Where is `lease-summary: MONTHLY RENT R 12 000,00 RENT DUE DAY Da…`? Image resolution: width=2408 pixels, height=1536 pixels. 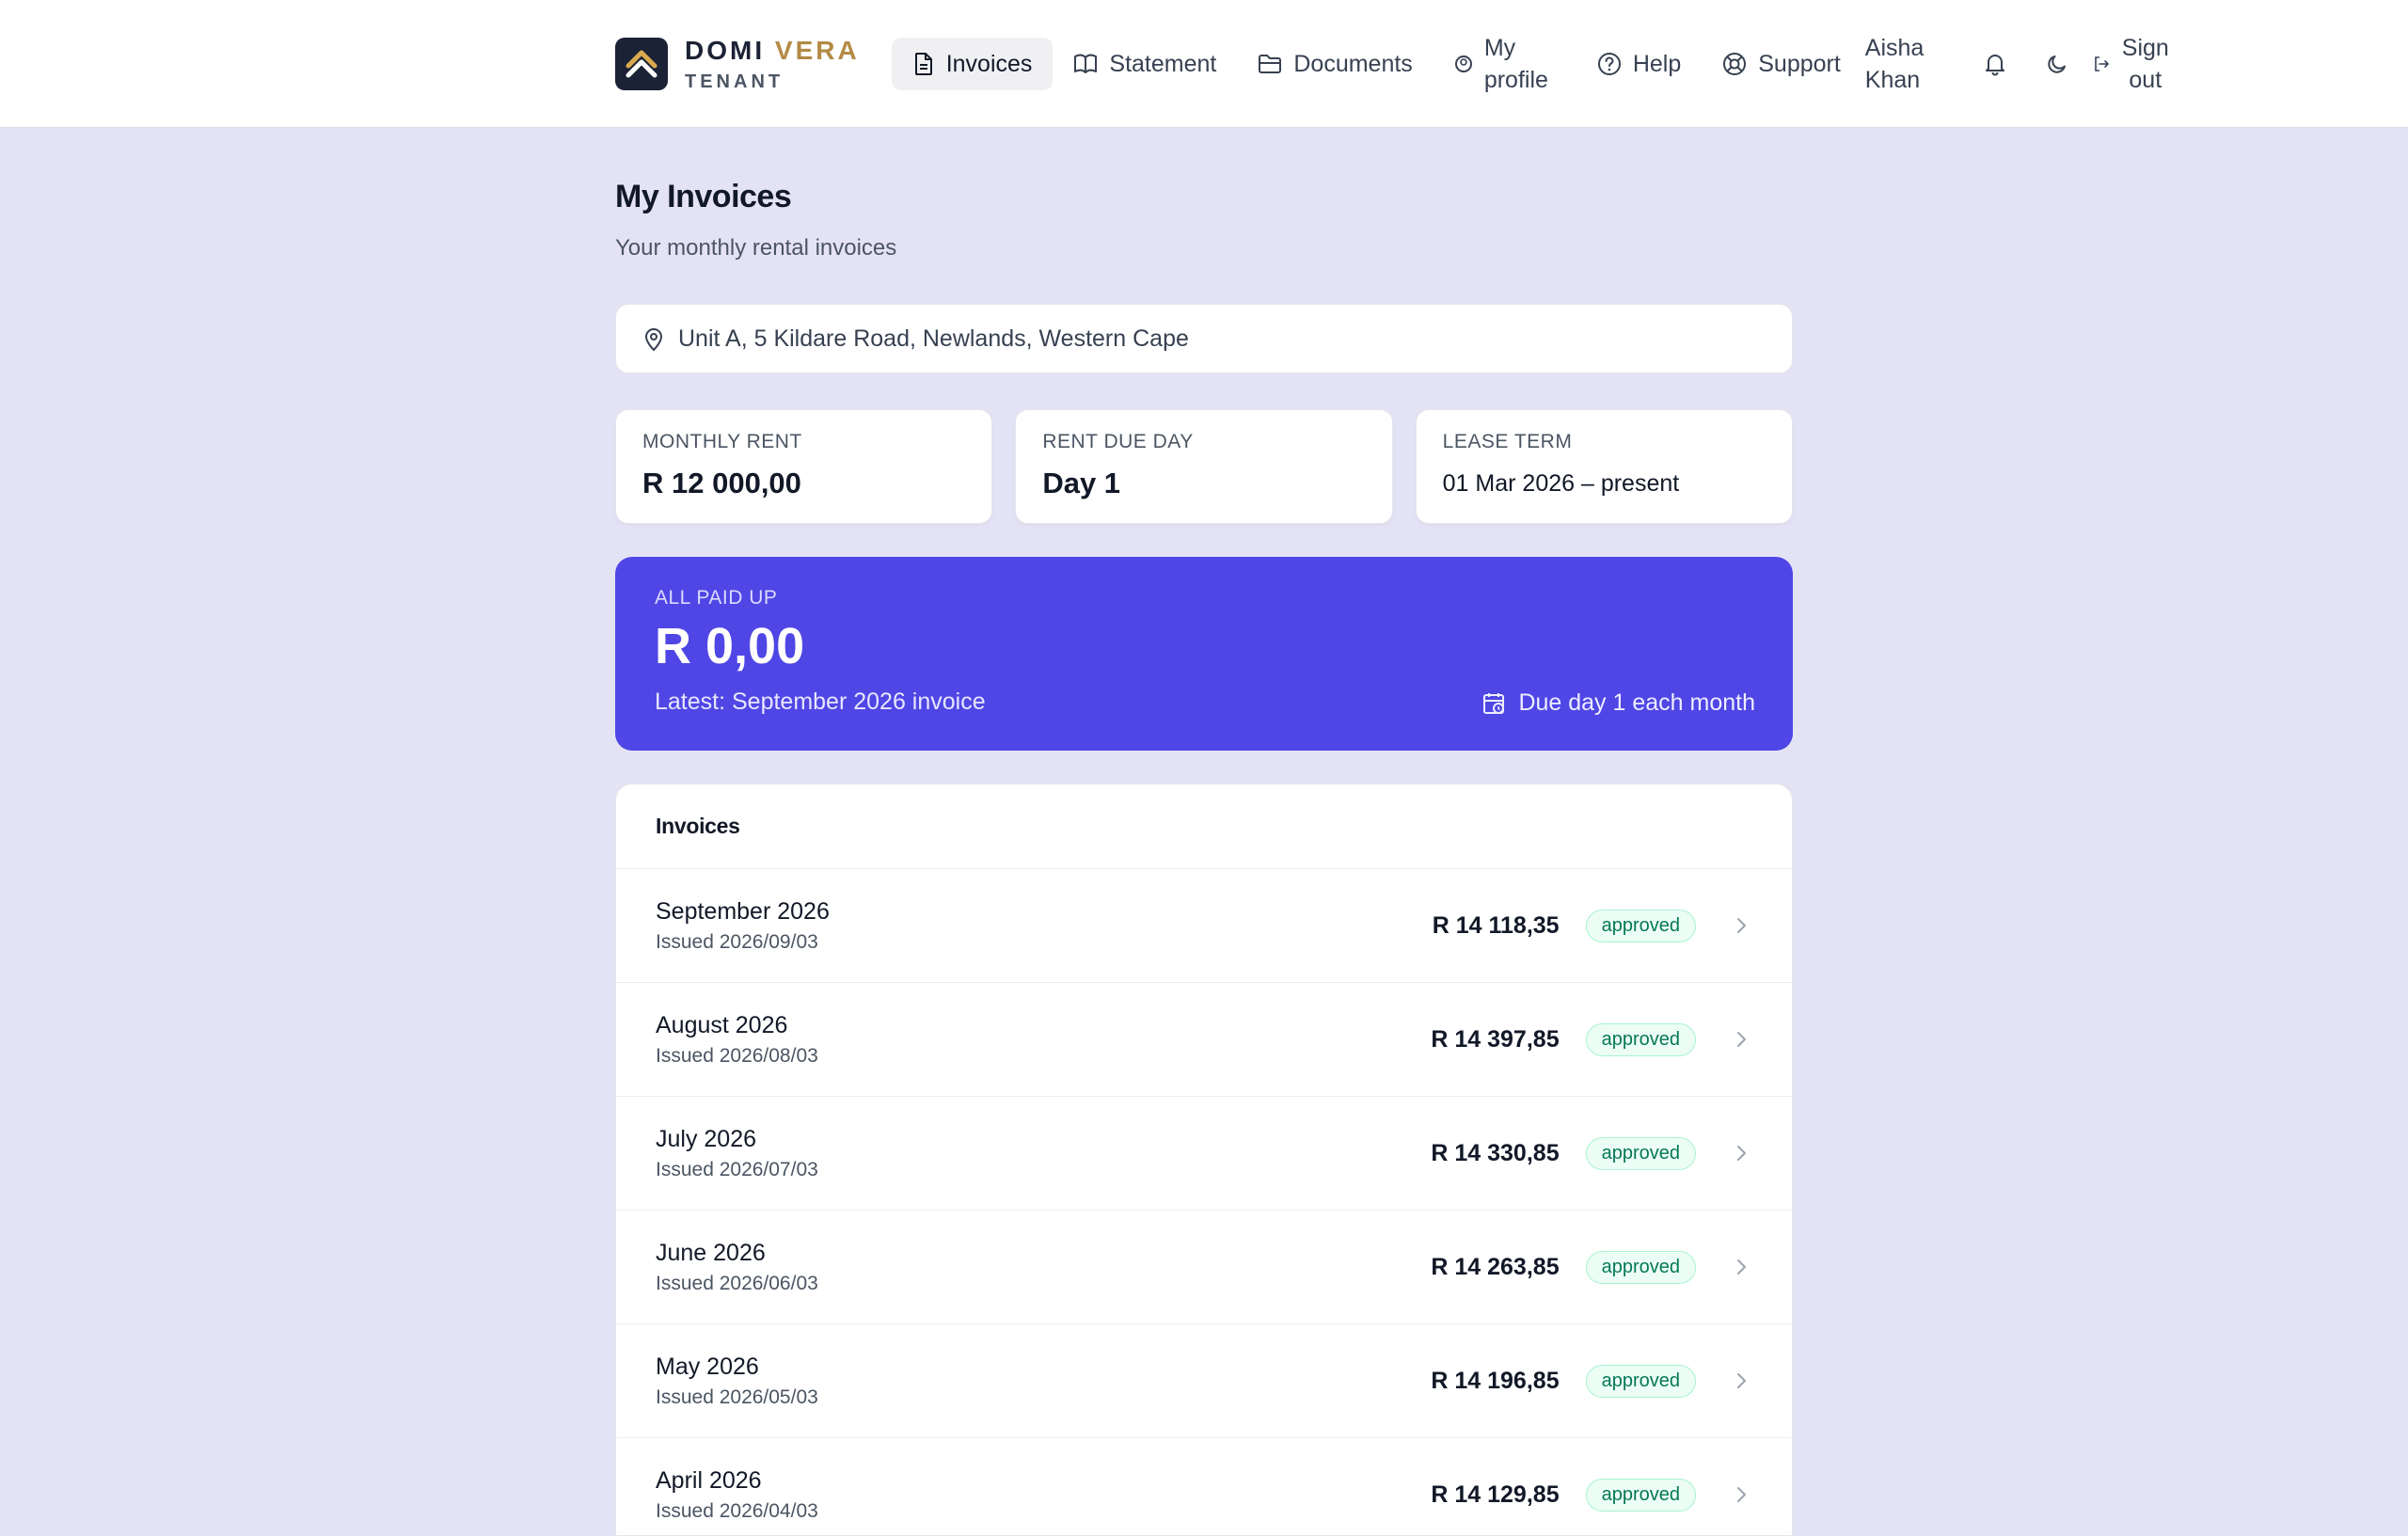 lease-summary: MONTHLY RENT R 12 000,00 RENT DUE DAY Da… is located at coordinates (1204, 467).